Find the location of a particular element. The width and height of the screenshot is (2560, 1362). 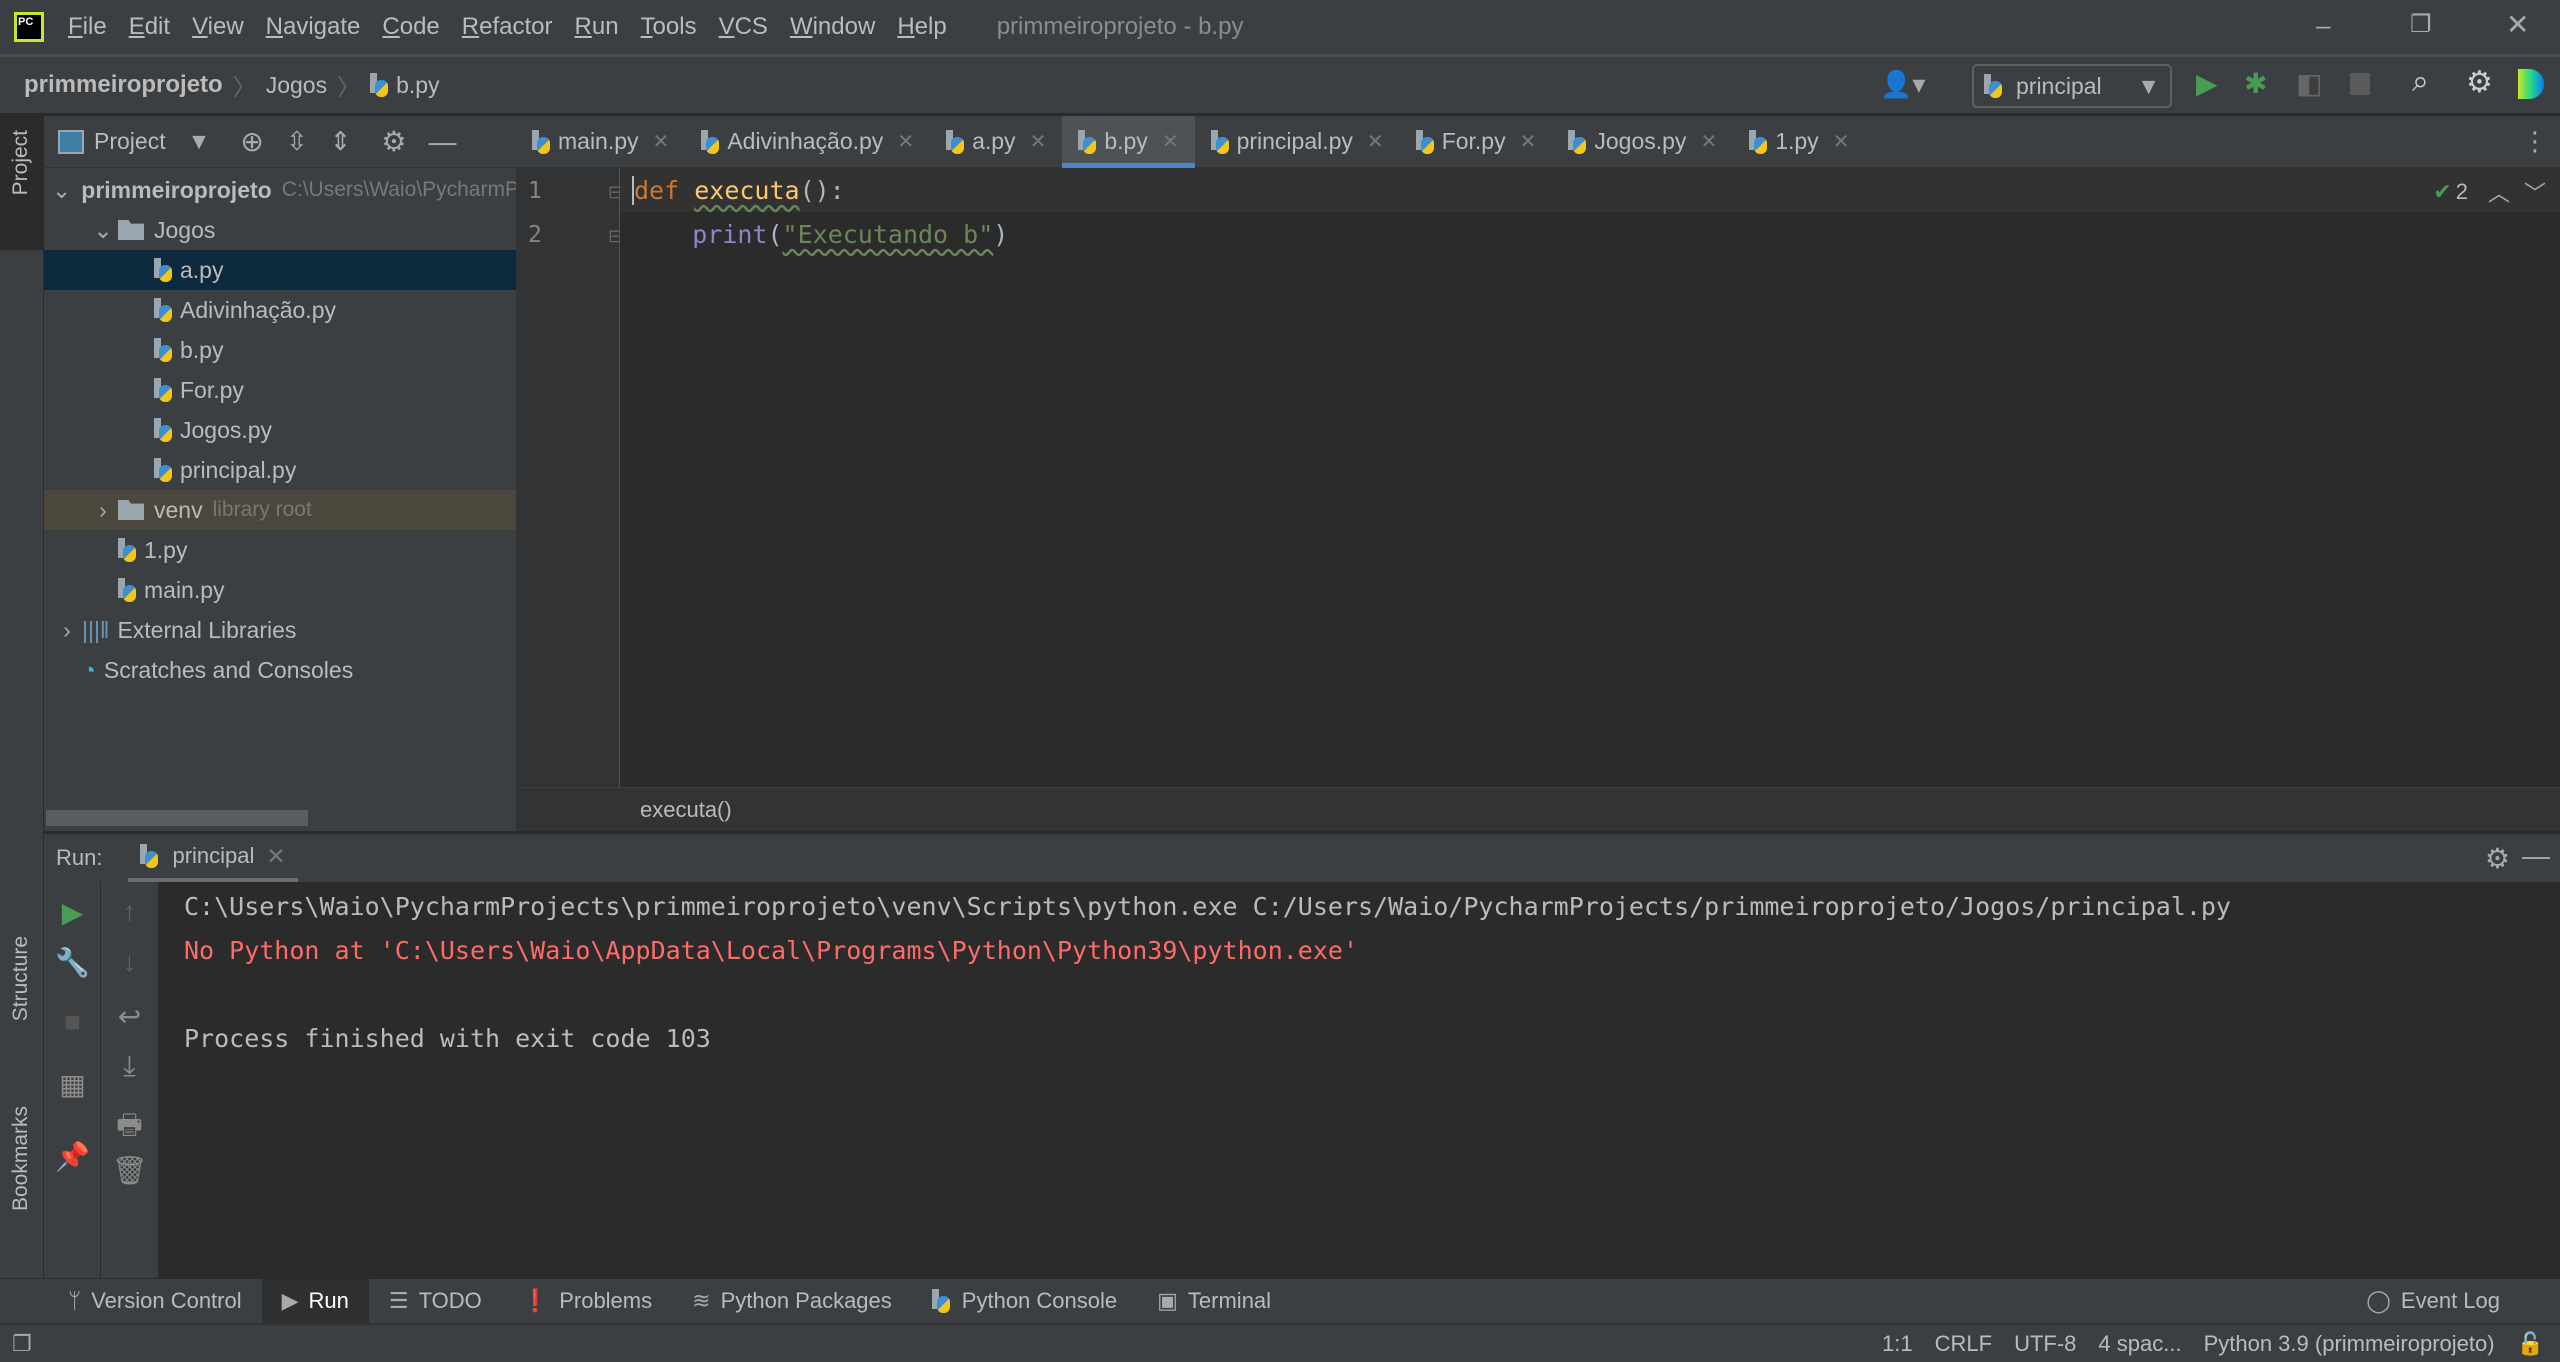

bookmarks-stripe-button: Bookmarks is located at coordinates (22, 1186).